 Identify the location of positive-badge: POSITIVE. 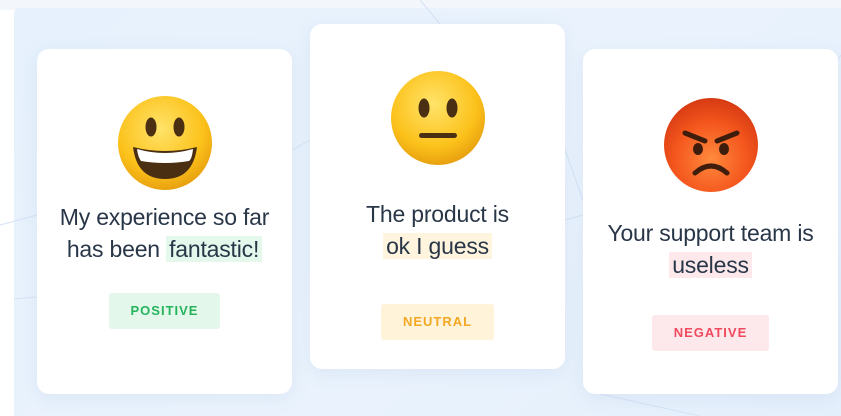
(164, 311).